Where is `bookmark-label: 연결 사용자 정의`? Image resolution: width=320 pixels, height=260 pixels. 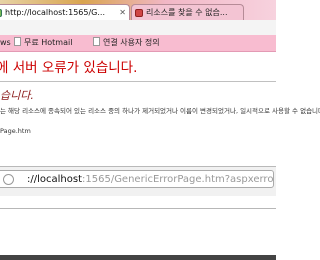 bookmark-label: 연결 사용자 정의 is located at coordinates (131, 42).